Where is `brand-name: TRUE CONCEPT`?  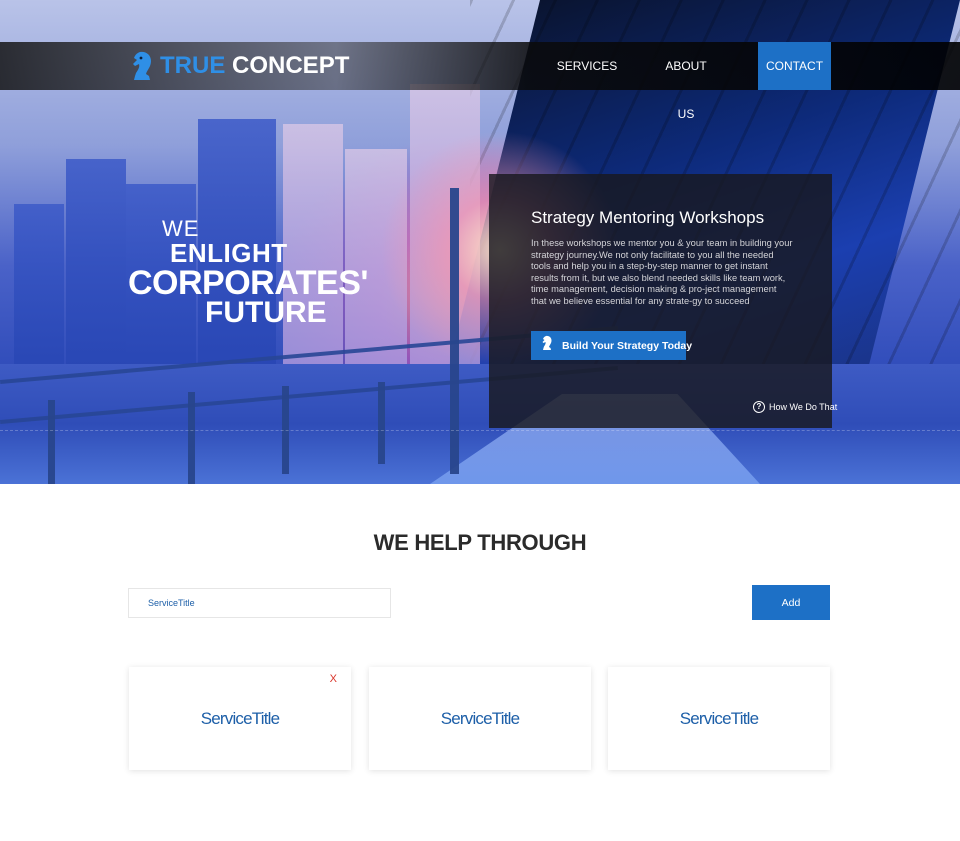
brand-name: TRUE CONCEPT is located at coordinates (255, 65).